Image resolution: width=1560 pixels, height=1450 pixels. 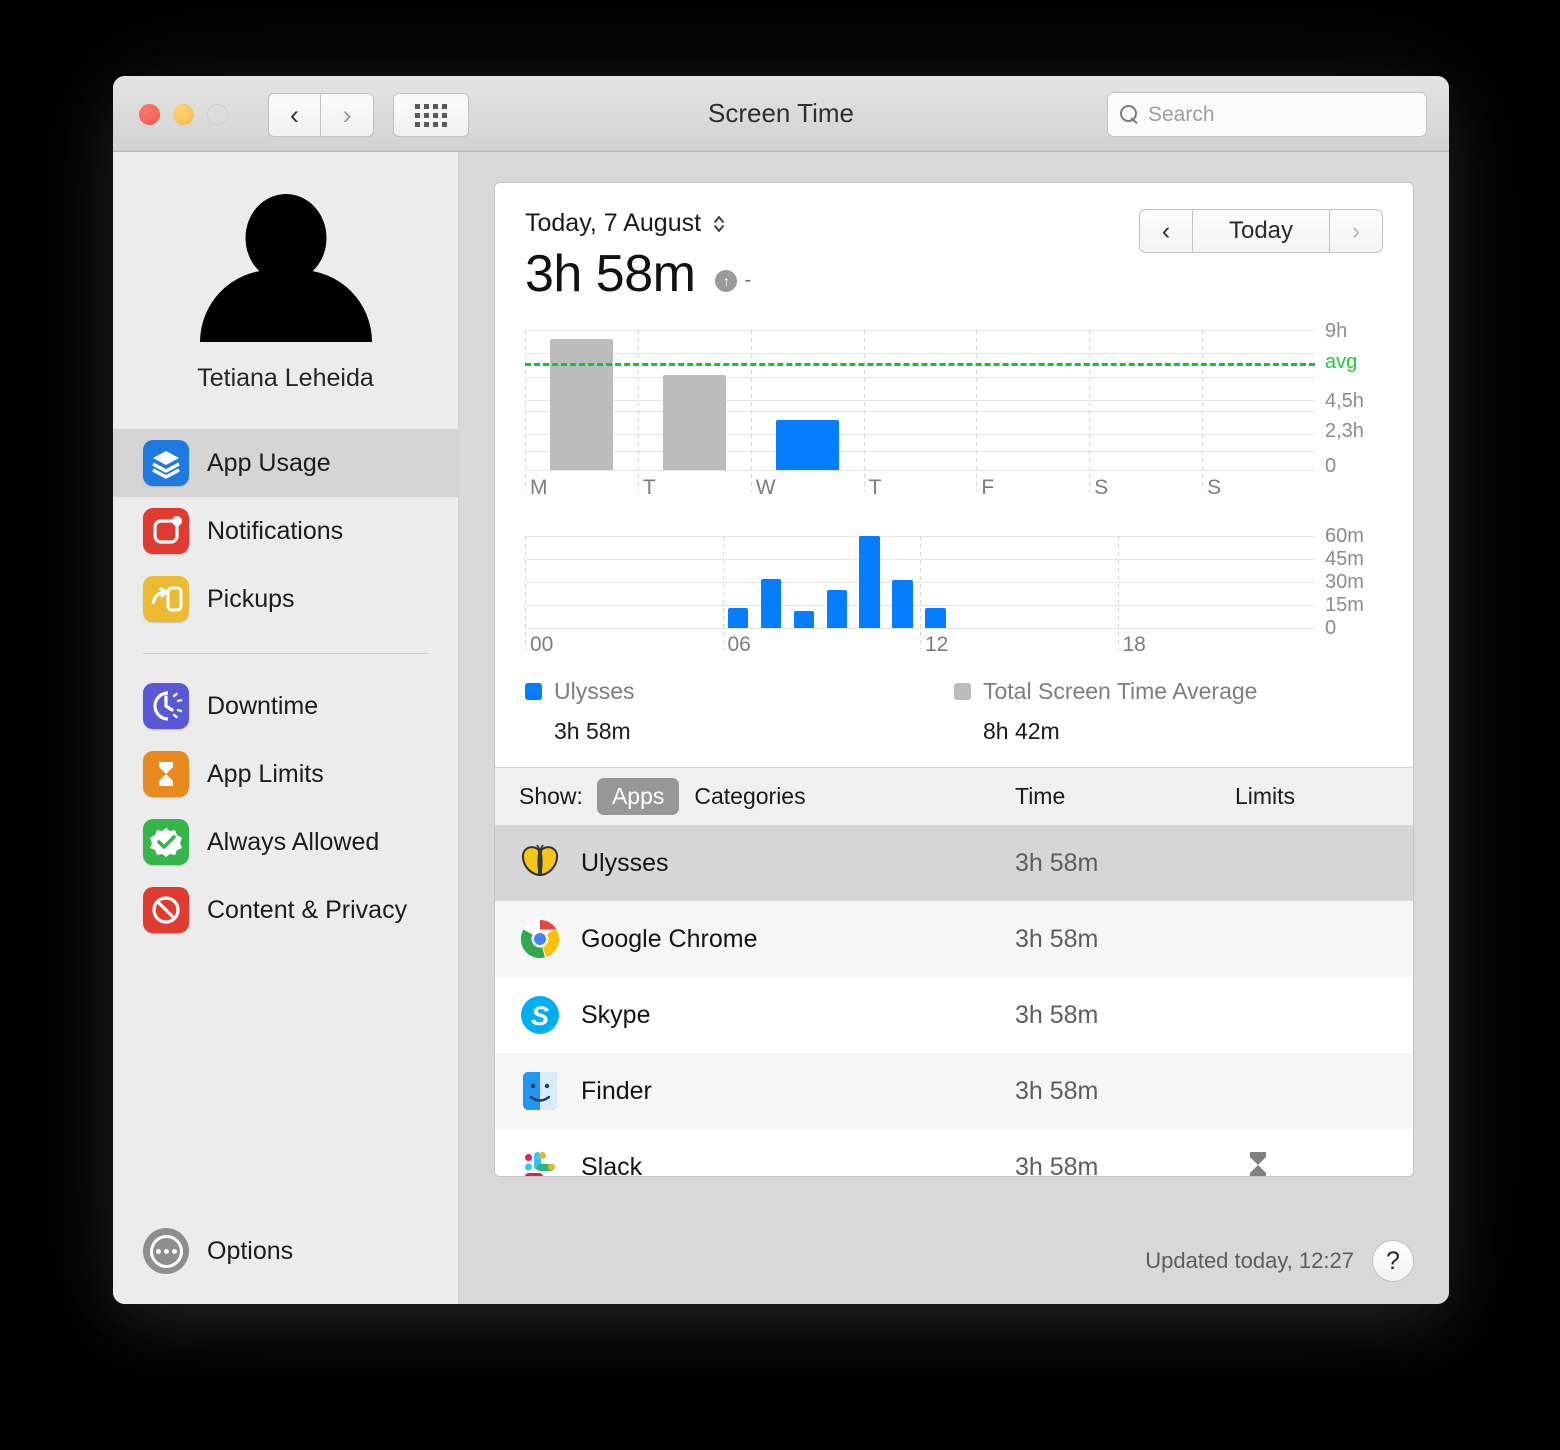 I want to click on sidebar-item-pickups: Pickups, so click(x=285, y=599).